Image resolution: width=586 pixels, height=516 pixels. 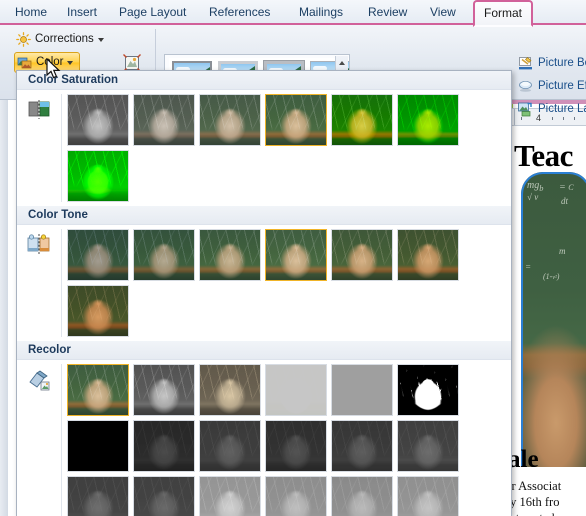 What do you see at coordinates (264, 215) in the screenshot?
I see `section-header-color-tone: Color Tone` at bounding box center [264, 215].